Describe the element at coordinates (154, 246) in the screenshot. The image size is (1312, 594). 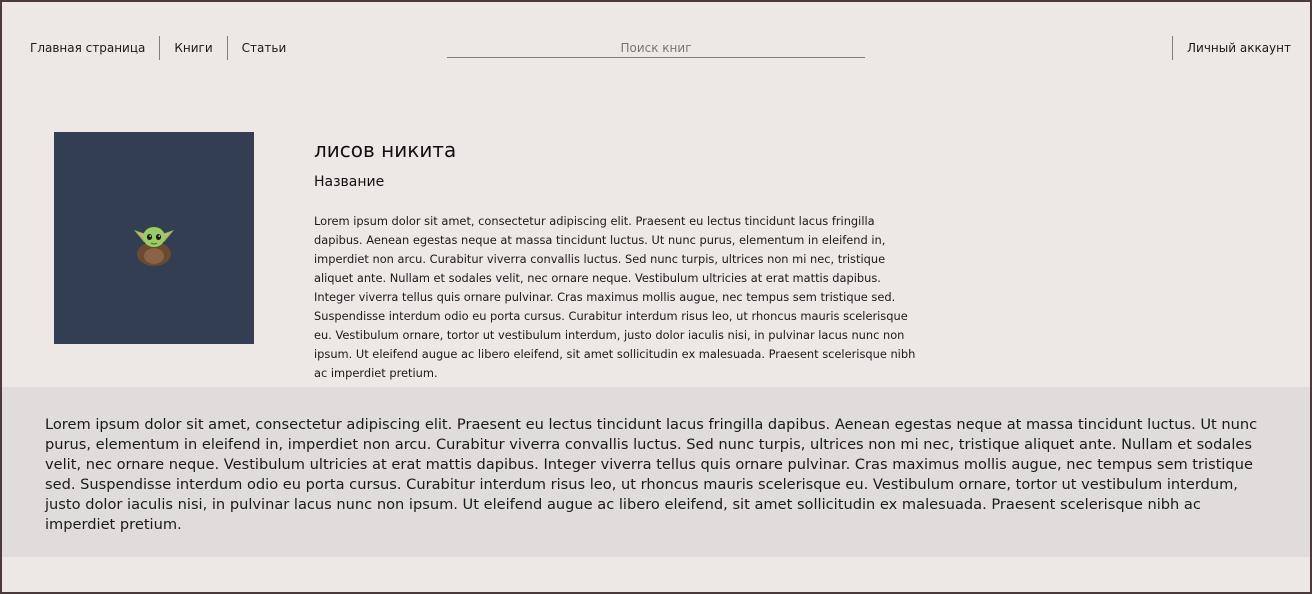
I see `baby-yoda-icon` at that location.